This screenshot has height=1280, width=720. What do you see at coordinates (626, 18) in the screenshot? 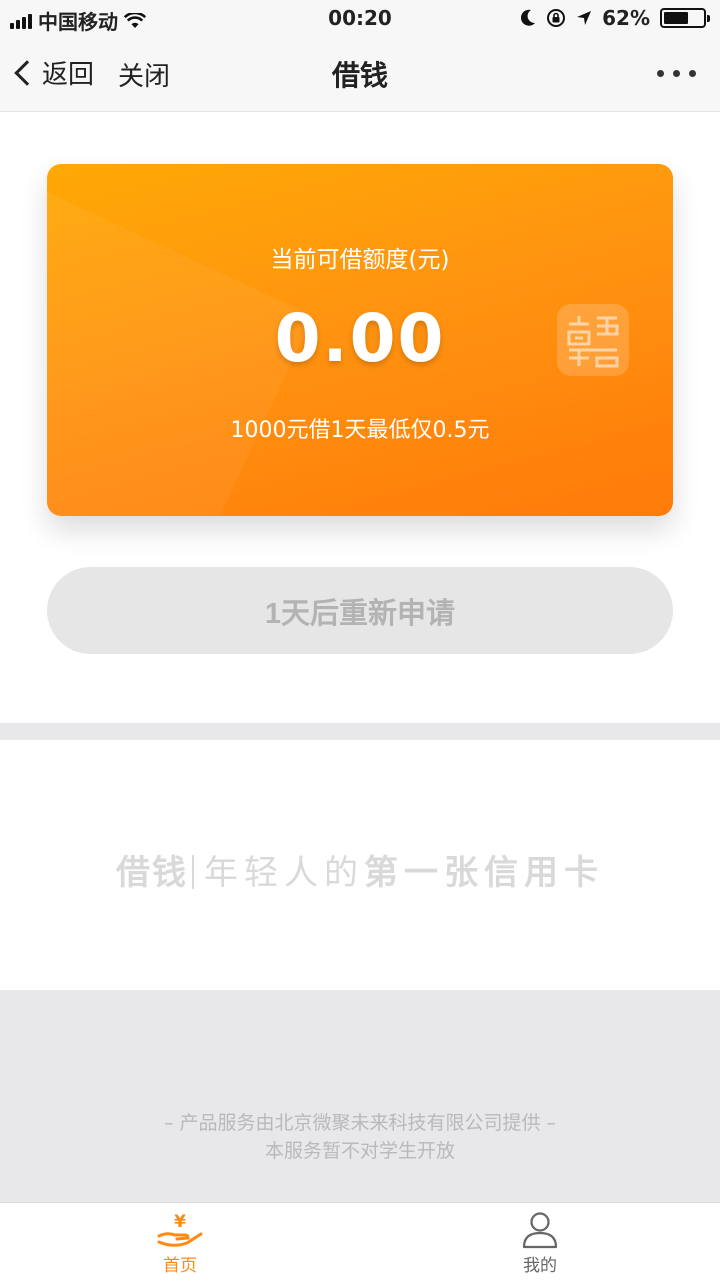
I see `battery-percent: 62%` at bounding box center [626, 18].